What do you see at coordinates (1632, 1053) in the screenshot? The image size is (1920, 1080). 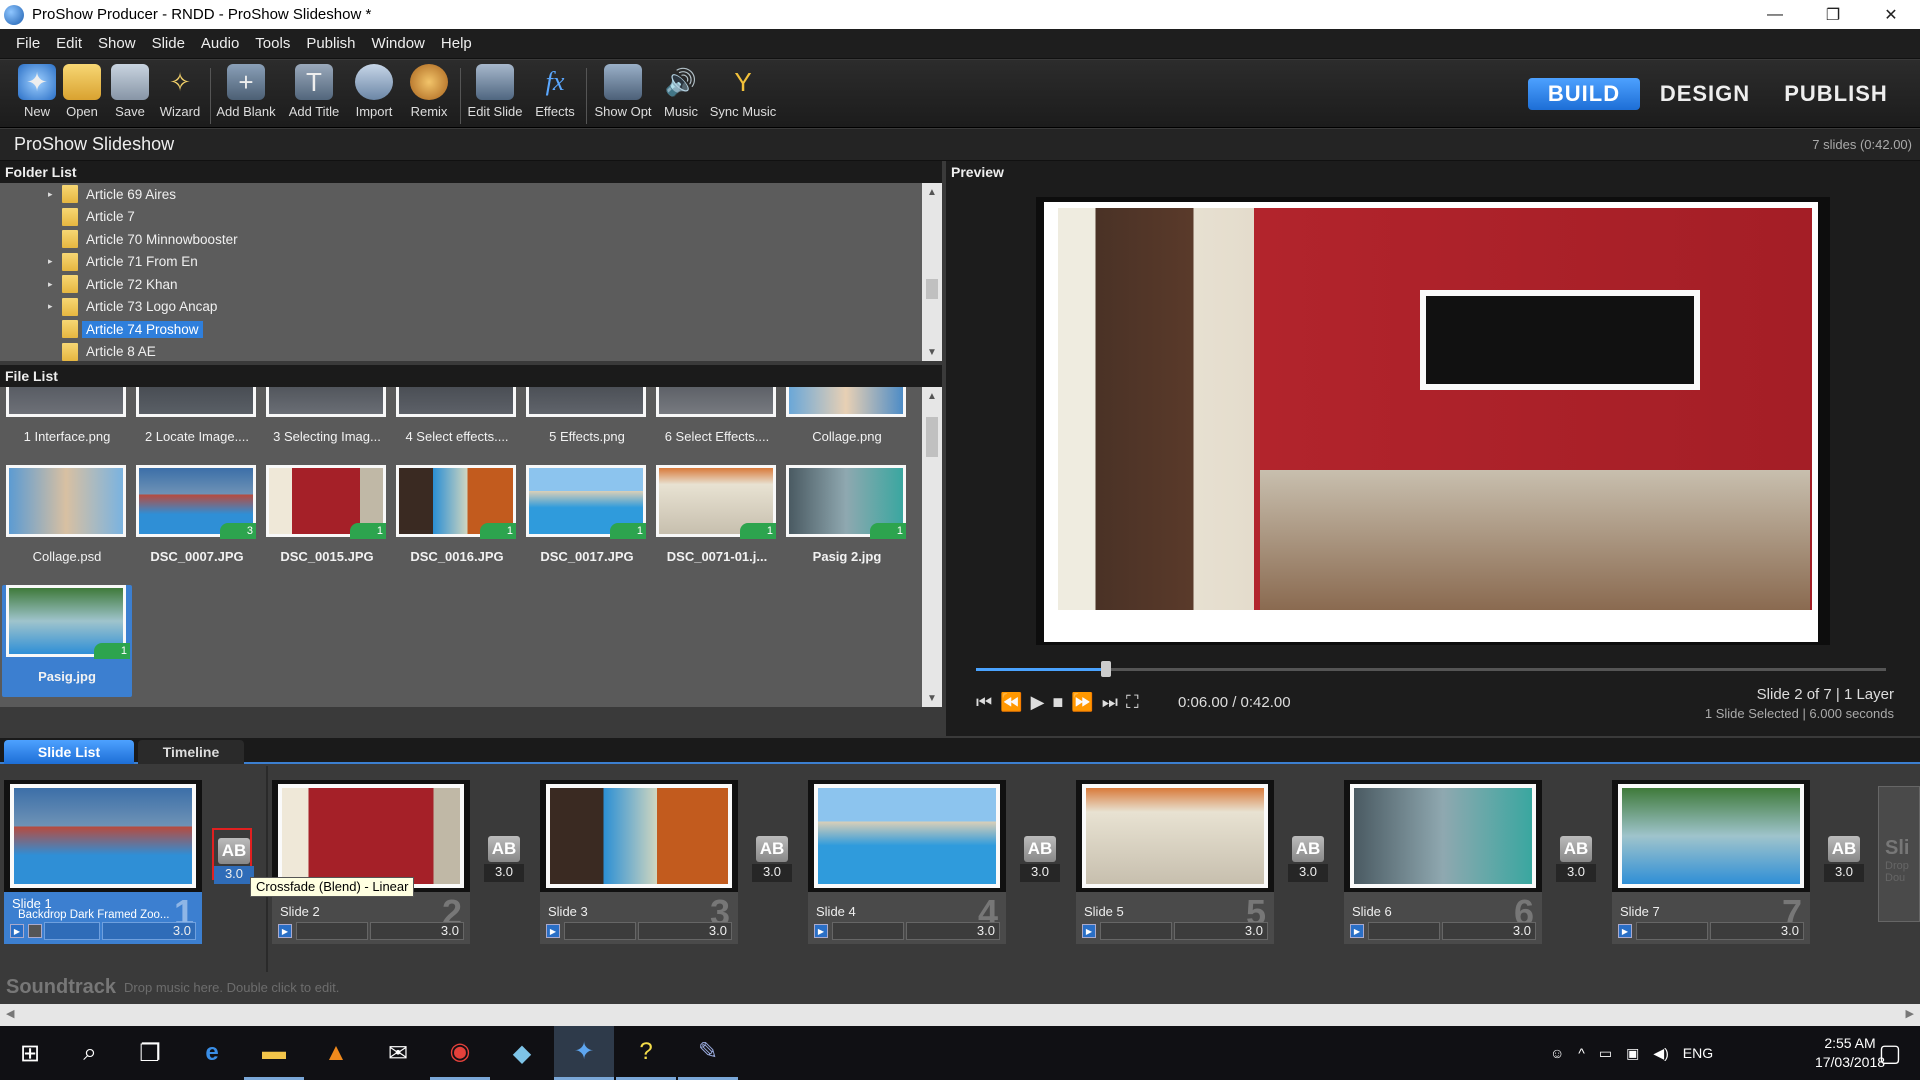 I see `network-icon: ▣` at bounding box center [1632, 1053].